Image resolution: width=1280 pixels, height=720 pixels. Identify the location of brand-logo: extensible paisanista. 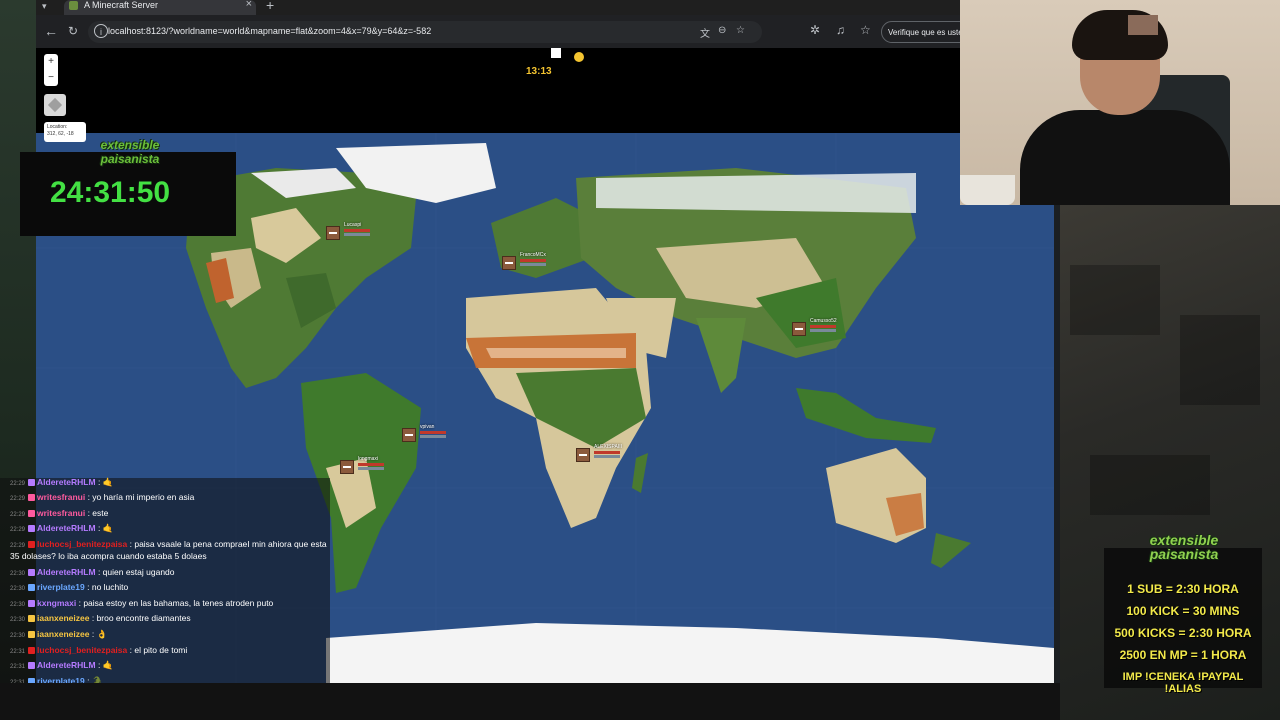
(130, 152).